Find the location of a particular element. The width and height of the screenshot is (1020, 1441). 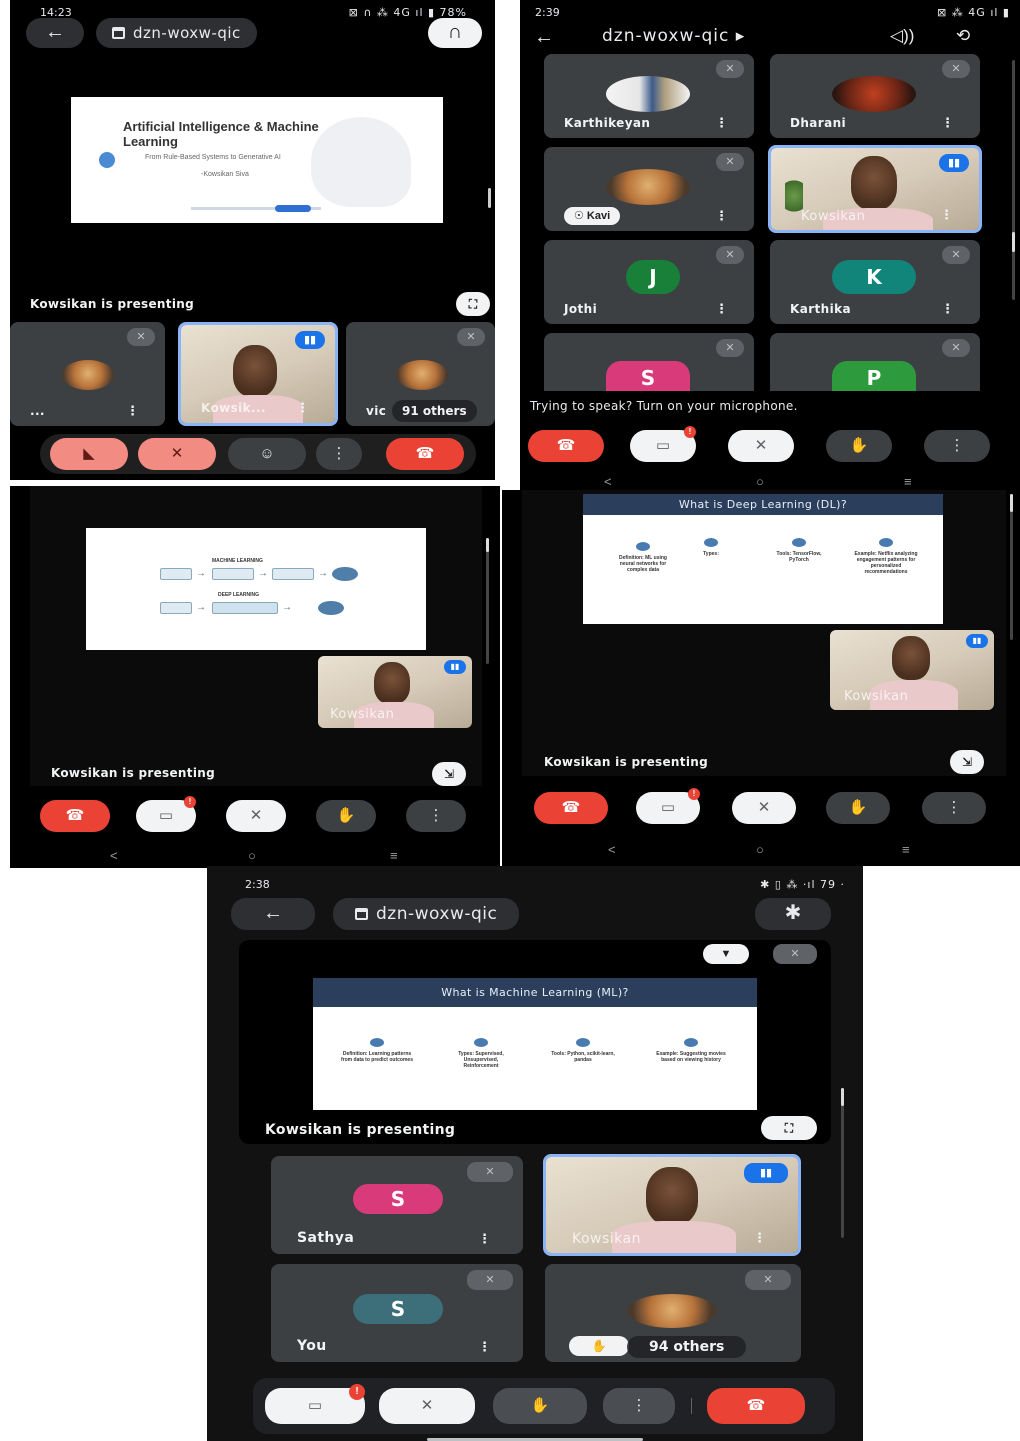

speaking-indicator-icon: ▮▮ is located at coordinates (954, 163).